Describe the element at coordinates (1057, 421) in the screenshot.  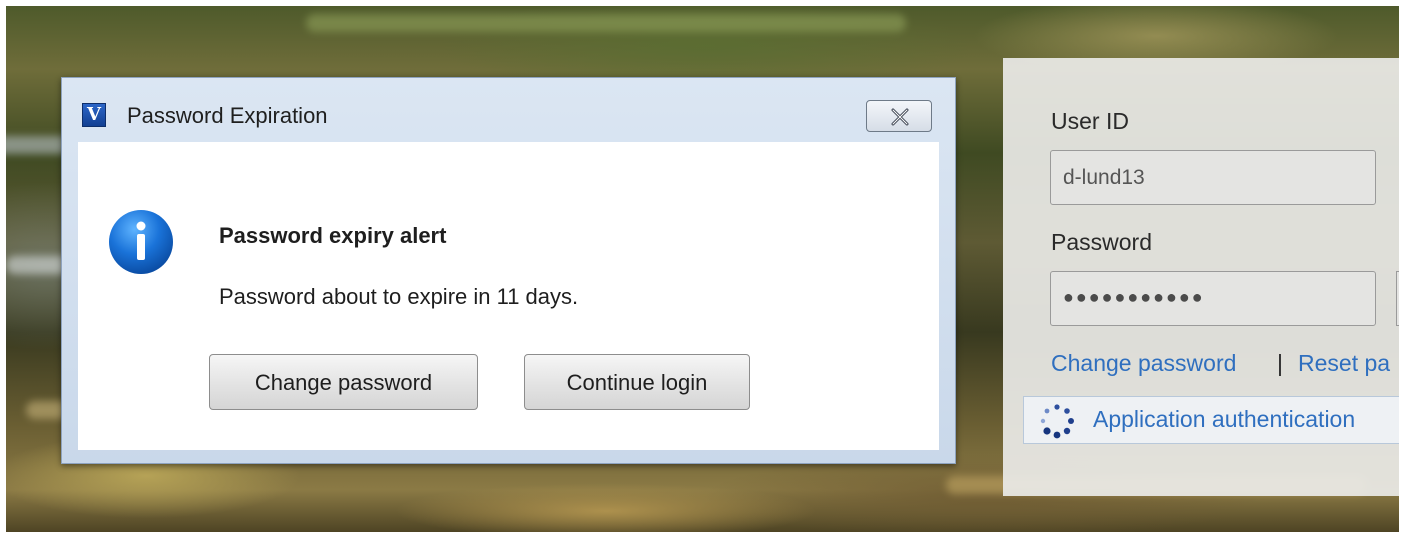
I see `loading-spinner-icon` at that location.